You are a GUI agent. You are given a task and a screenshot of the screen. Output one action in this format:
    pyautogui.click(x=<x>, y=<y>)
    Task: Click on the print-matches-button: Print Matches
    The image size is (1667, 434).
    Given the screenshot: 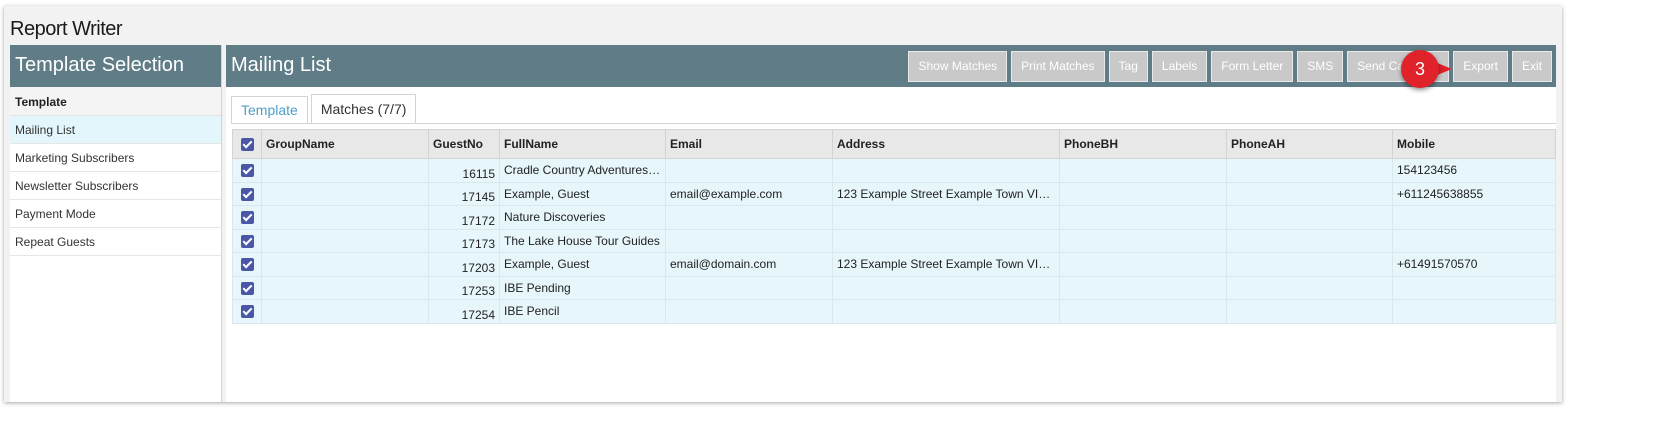 What is the action you would take?
    pyautogui.click(x=1058, y=66)
    